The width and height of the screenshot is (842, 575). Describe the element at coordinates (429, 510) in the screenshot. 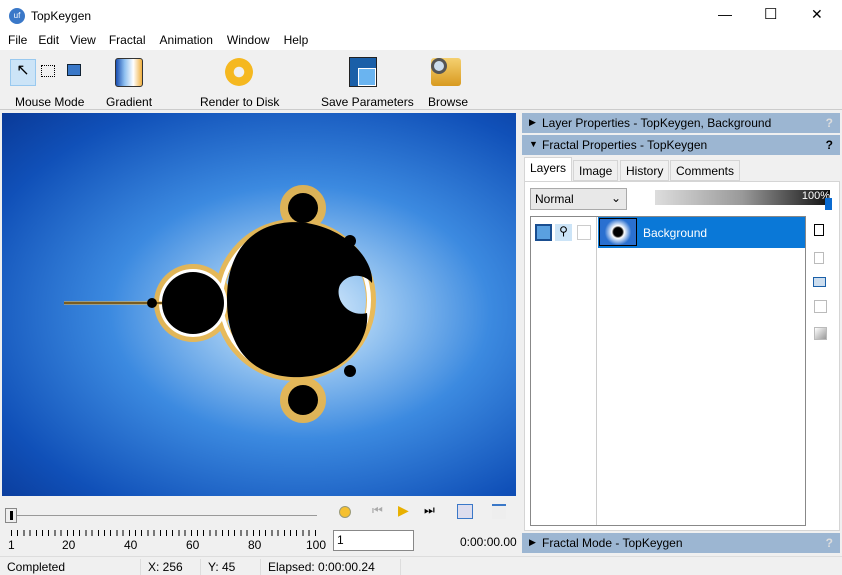

I see `next-frame-button: ⏭` at that location.